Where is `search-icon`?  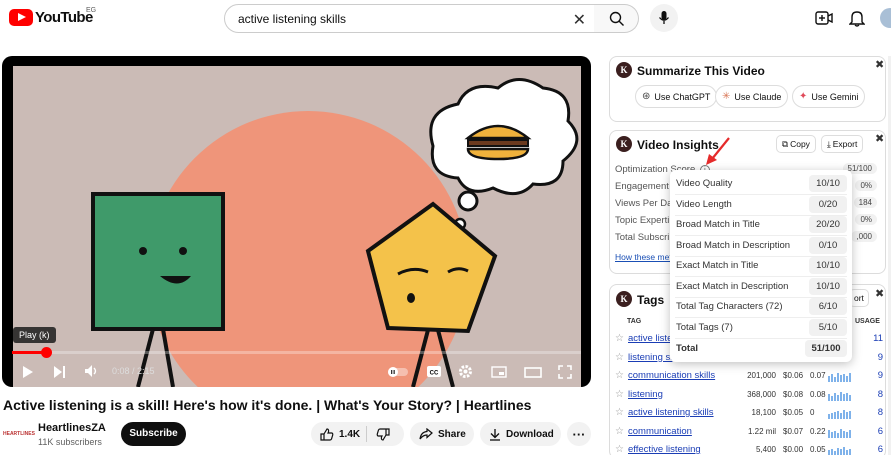 search-icon is located at coordinates (616, 18).